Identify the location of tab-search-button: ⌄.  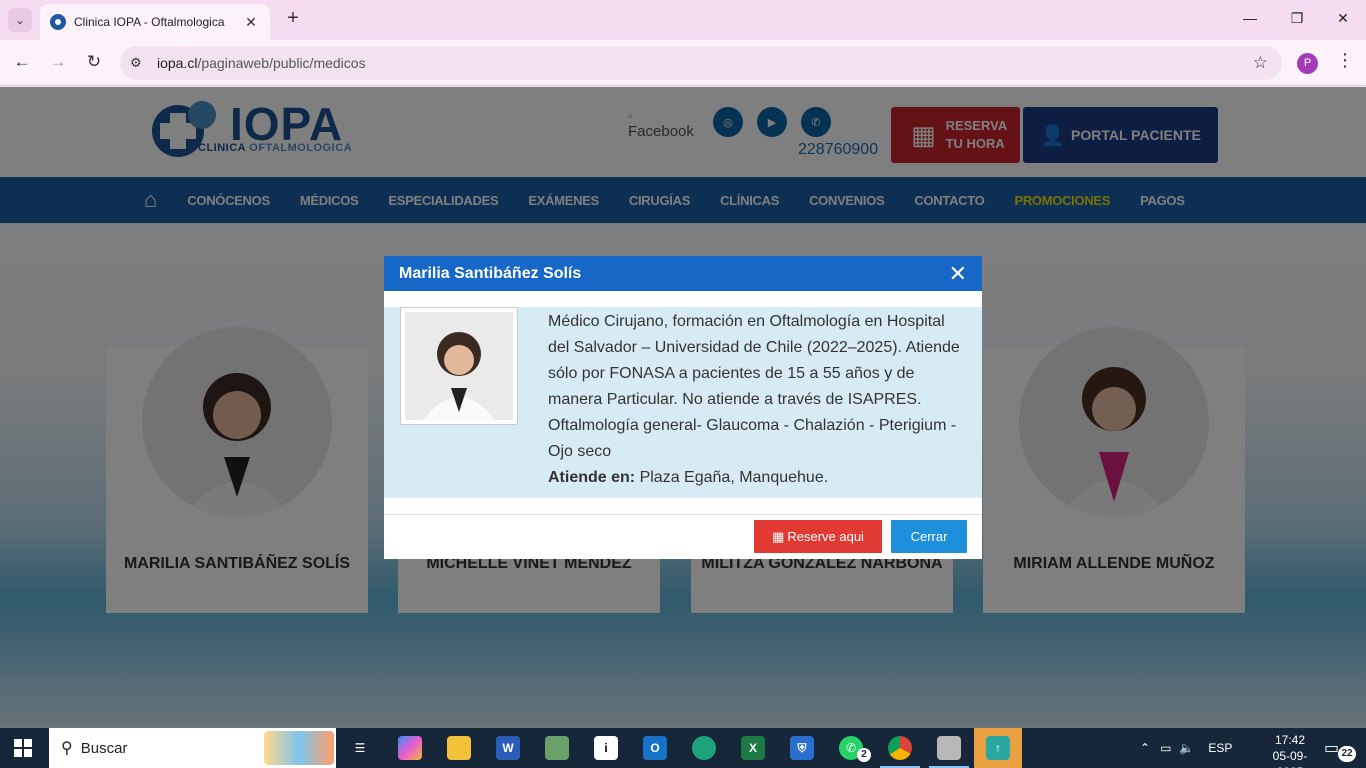
(20, 20).